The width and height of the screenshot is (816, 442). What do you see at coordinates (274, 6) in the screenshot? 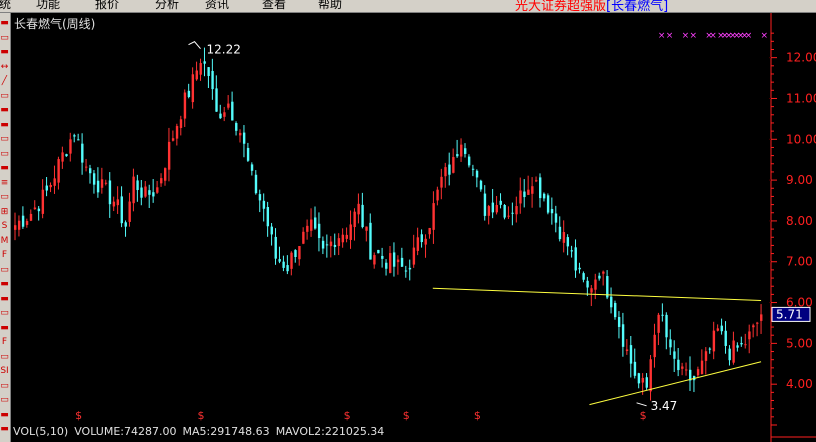
I see `menu-view: 查看` at bounding box center [274, 6].